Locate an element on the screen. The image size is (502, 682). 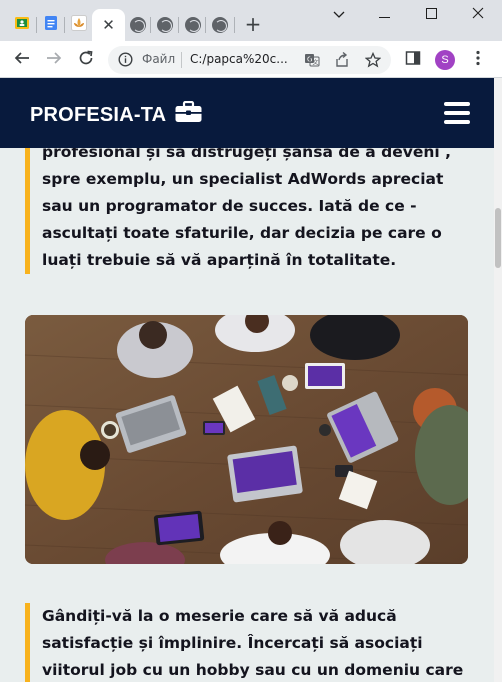
close-icon: ✕ is located at coordinates (108, 25).